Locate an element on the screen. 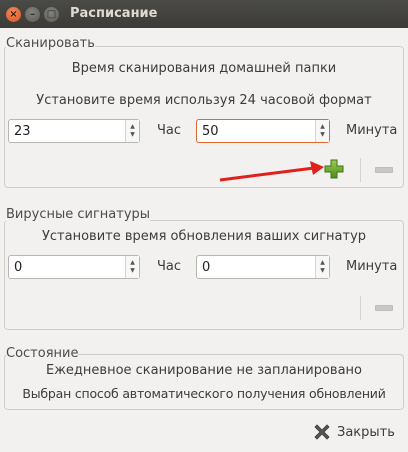 The image size is (408, 452). window-maximize-icon: □ is located at coordinates (51, 14).